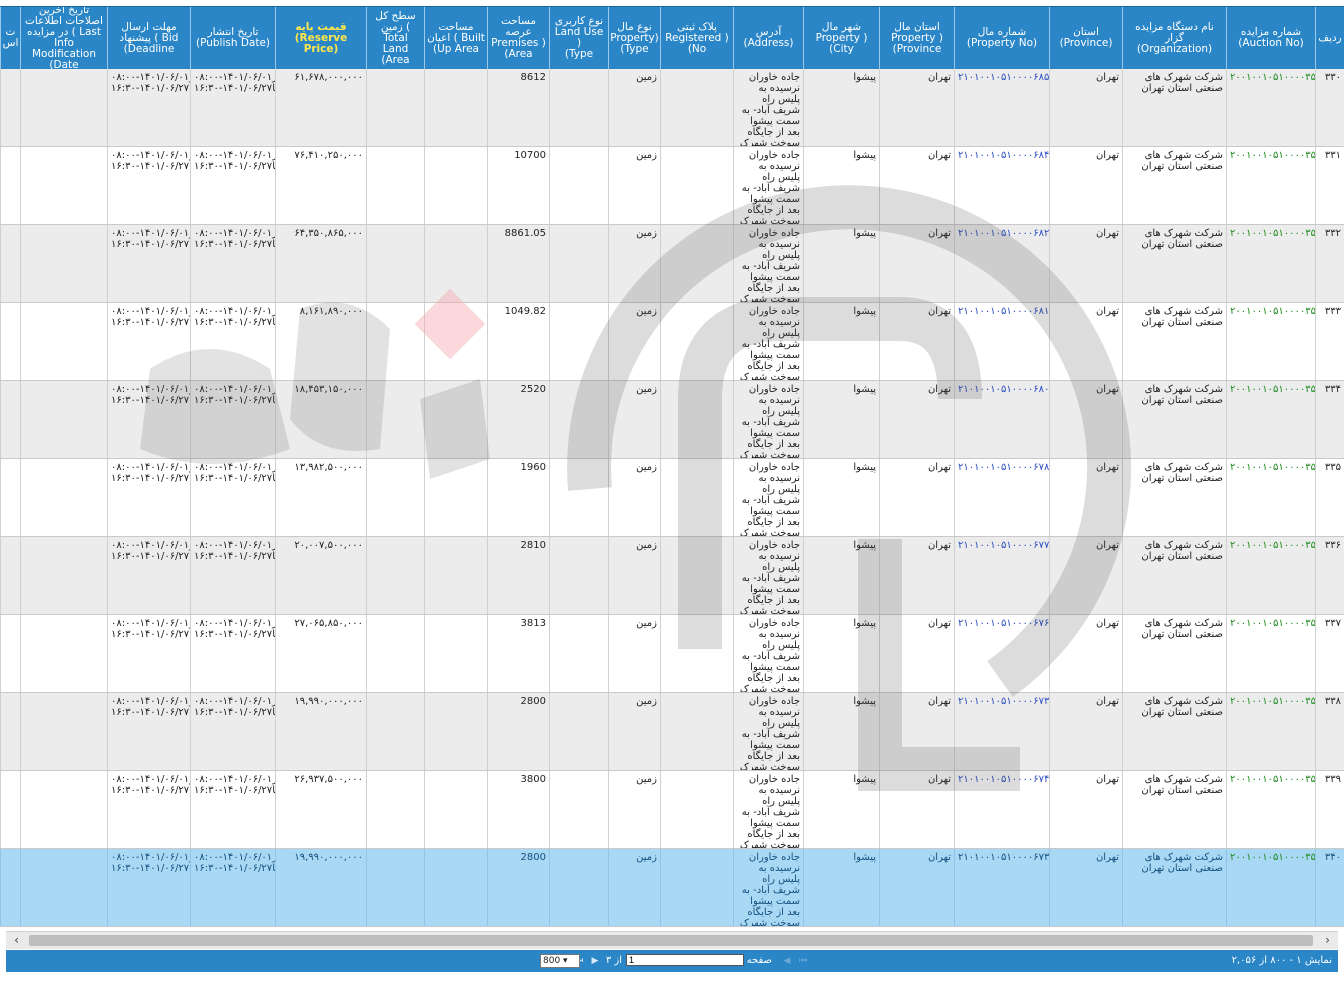 This screenshot has height=984, width=1344. What do you see at coordinates (320, 497) in the screenshot?
I see `cell-reserve-price: ۱۳,۹۸۲,۵۰۰,۰۰۰` at bounding box center [320, 497].